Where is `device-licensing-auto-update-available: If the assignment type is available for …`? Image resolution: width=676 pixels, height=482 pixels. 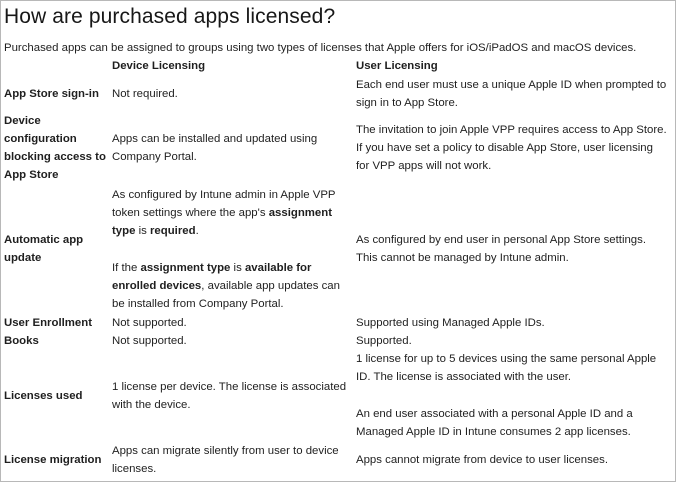
device-licensing-auto-update-available: If the assignment type is available for … is located at coordinates (226, 286).